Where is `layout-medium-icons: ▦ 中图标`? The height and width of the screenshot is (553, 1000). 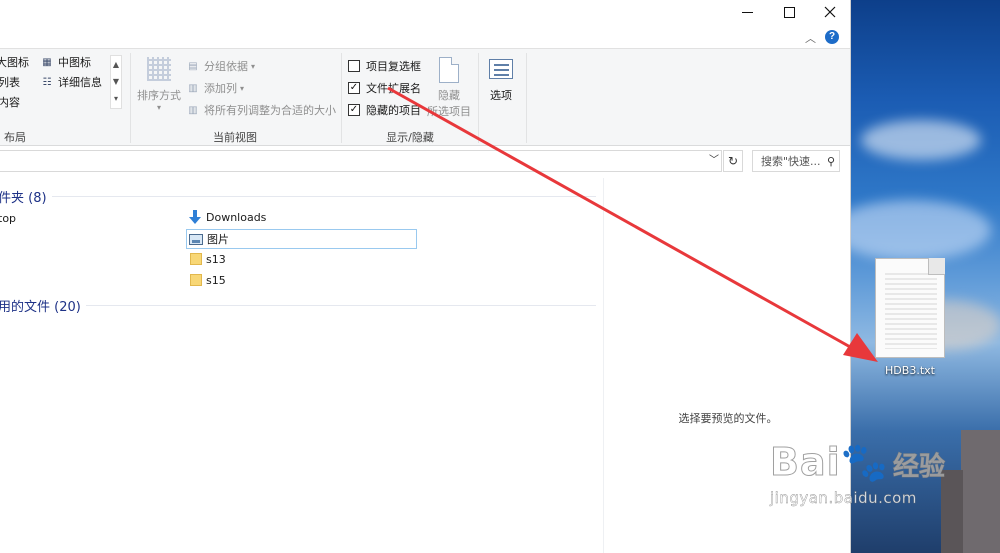 layout-medium-icons: ▦ 中图标 is located at coordinates (65, 62).